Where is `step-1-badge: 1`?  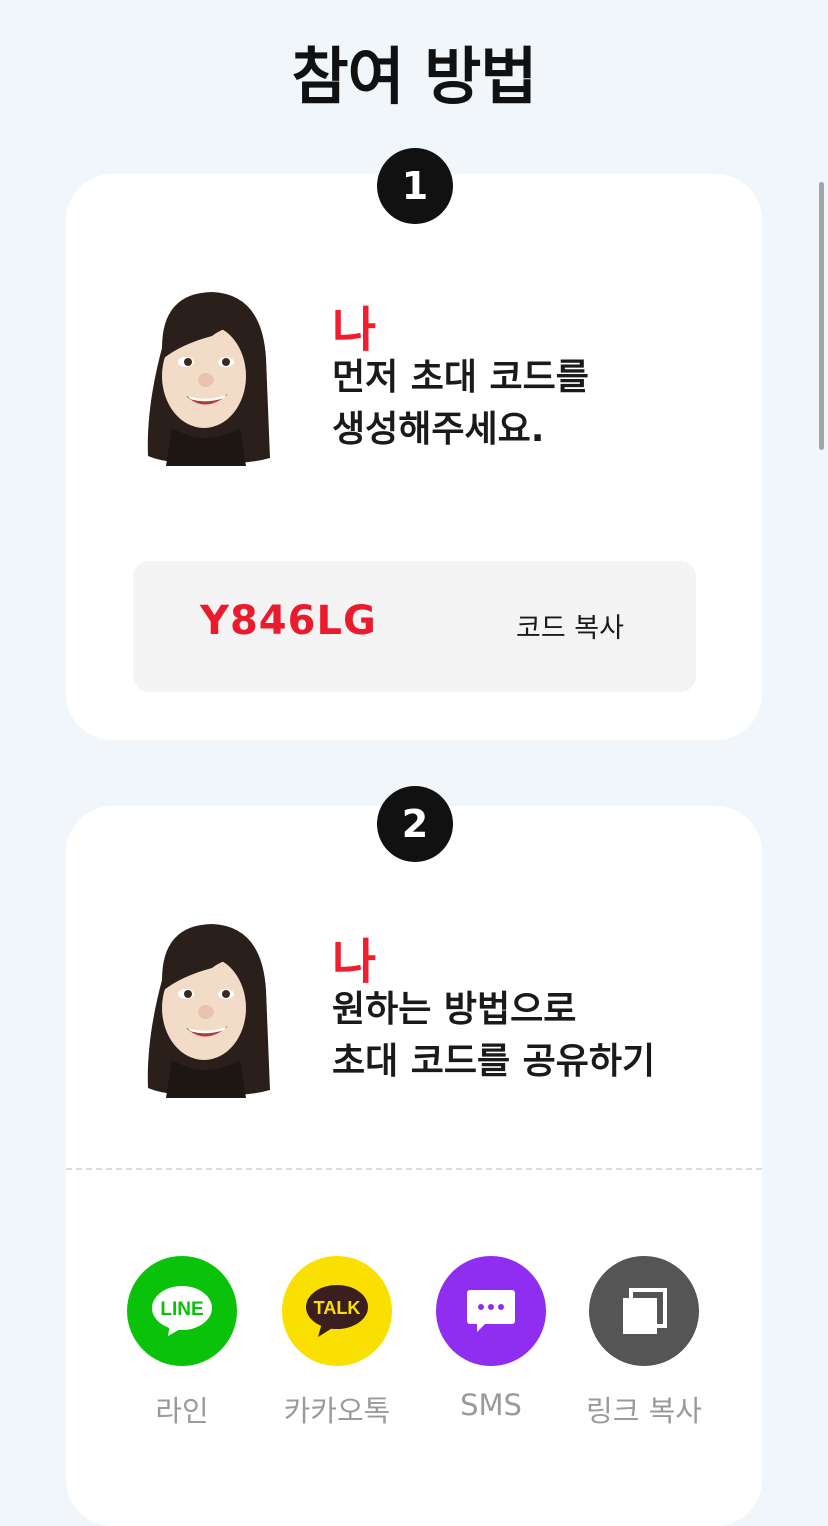
step-1-badge: 1 is located at coordinates (415, 186).